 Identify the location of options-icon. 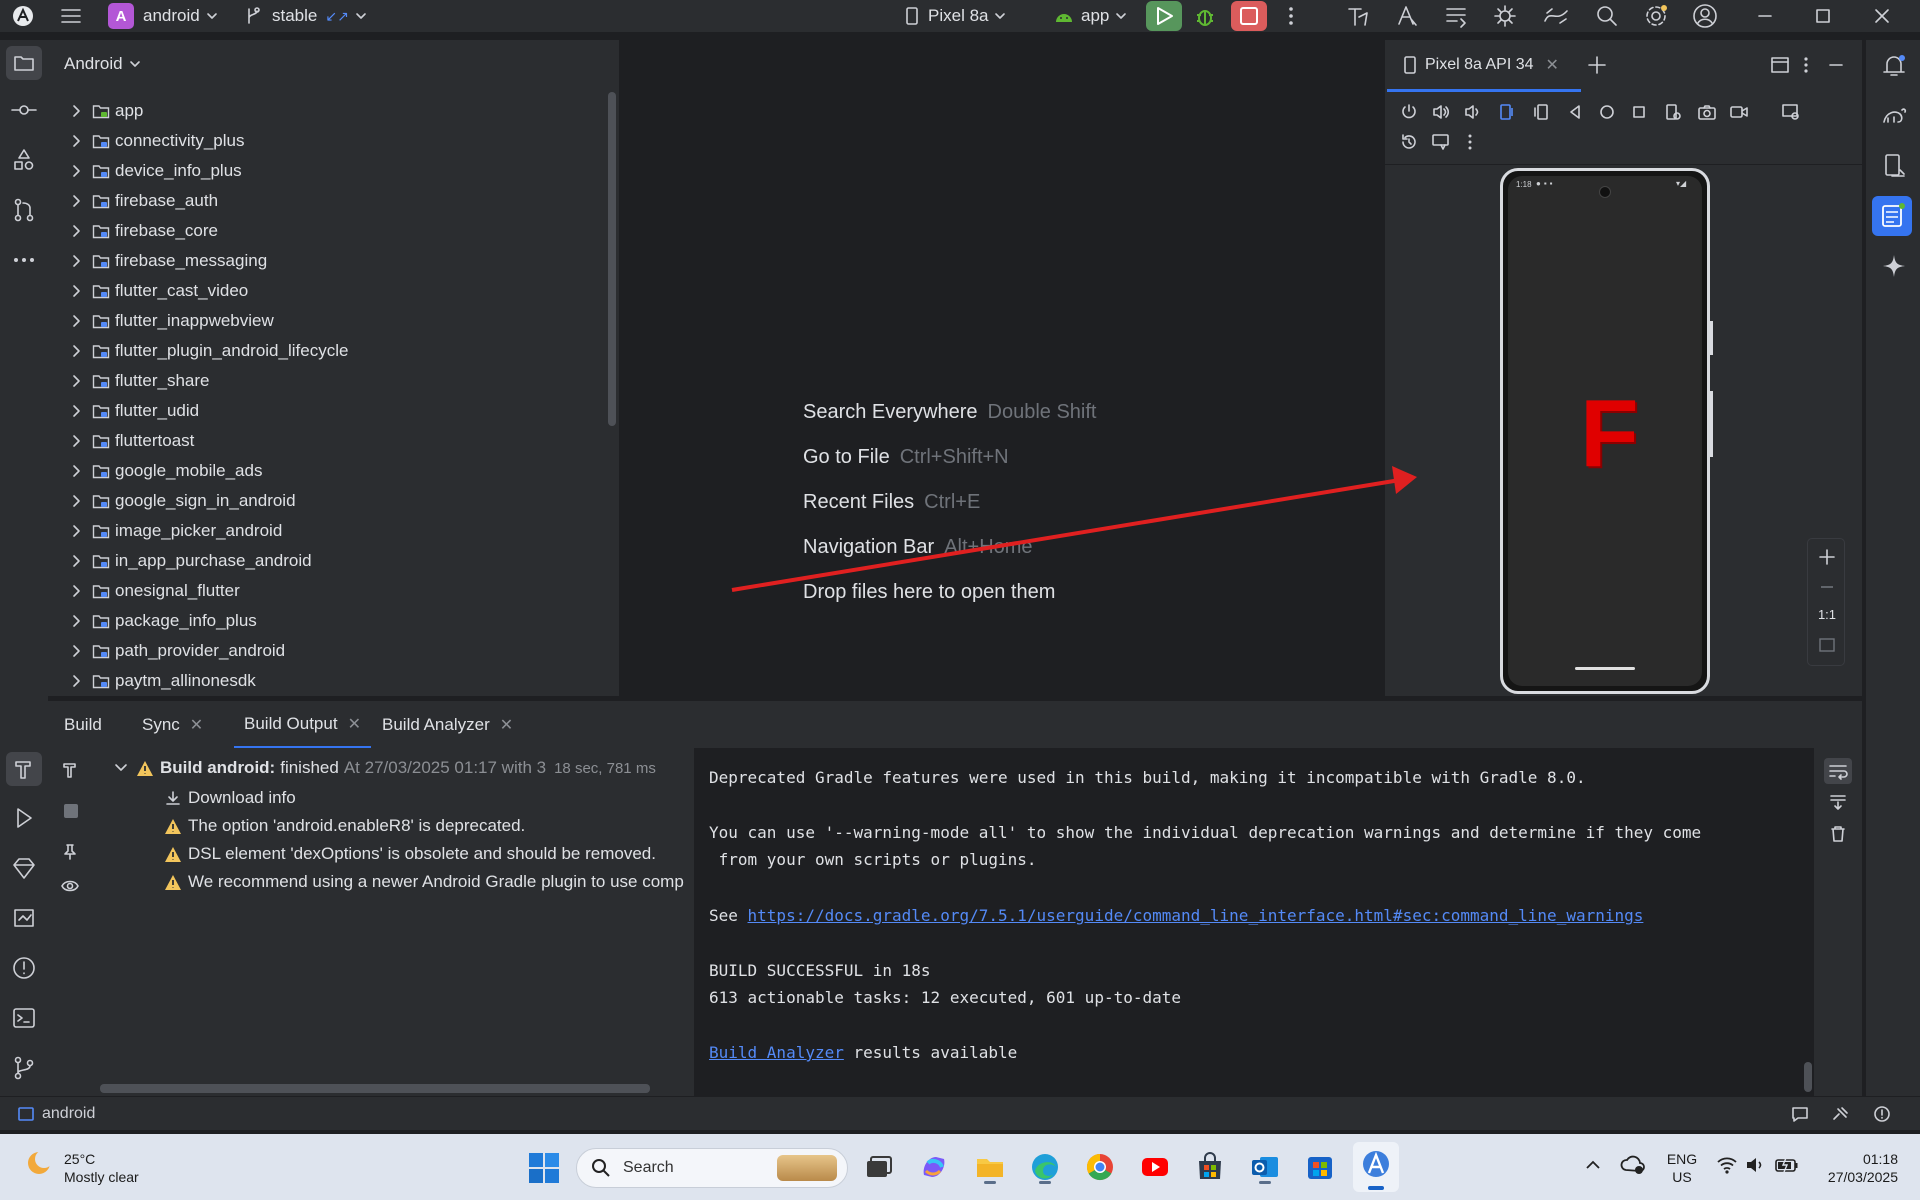
(1806, 65).